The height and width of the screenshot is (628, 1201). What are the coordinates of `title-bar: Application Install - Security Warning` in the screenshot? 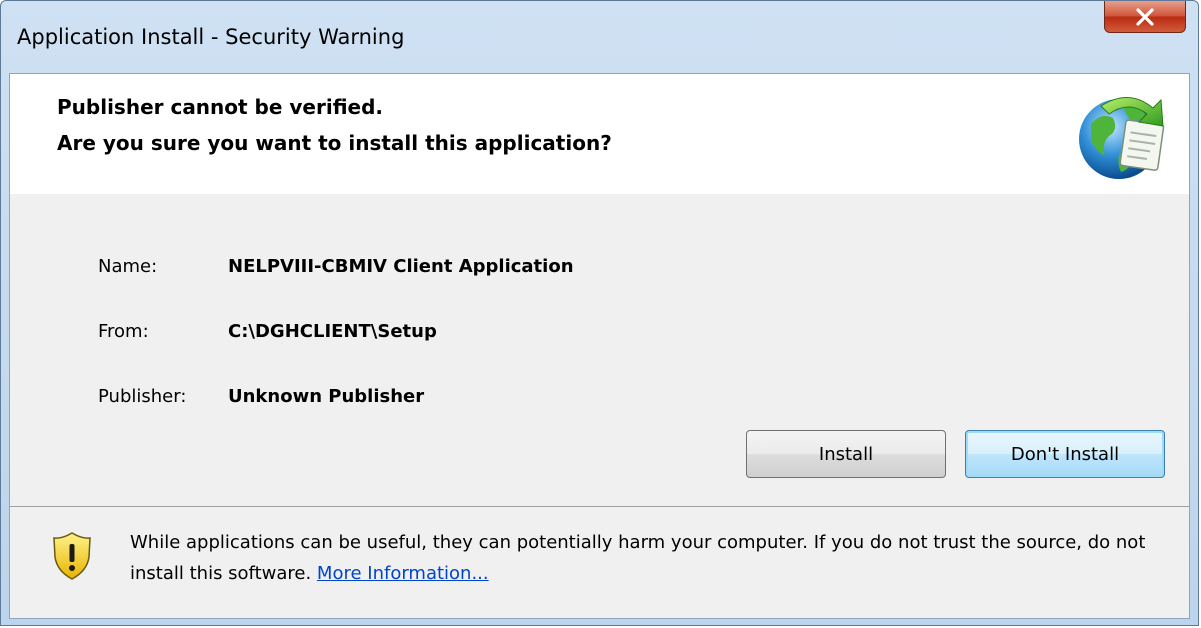 It's located at (599, 37).